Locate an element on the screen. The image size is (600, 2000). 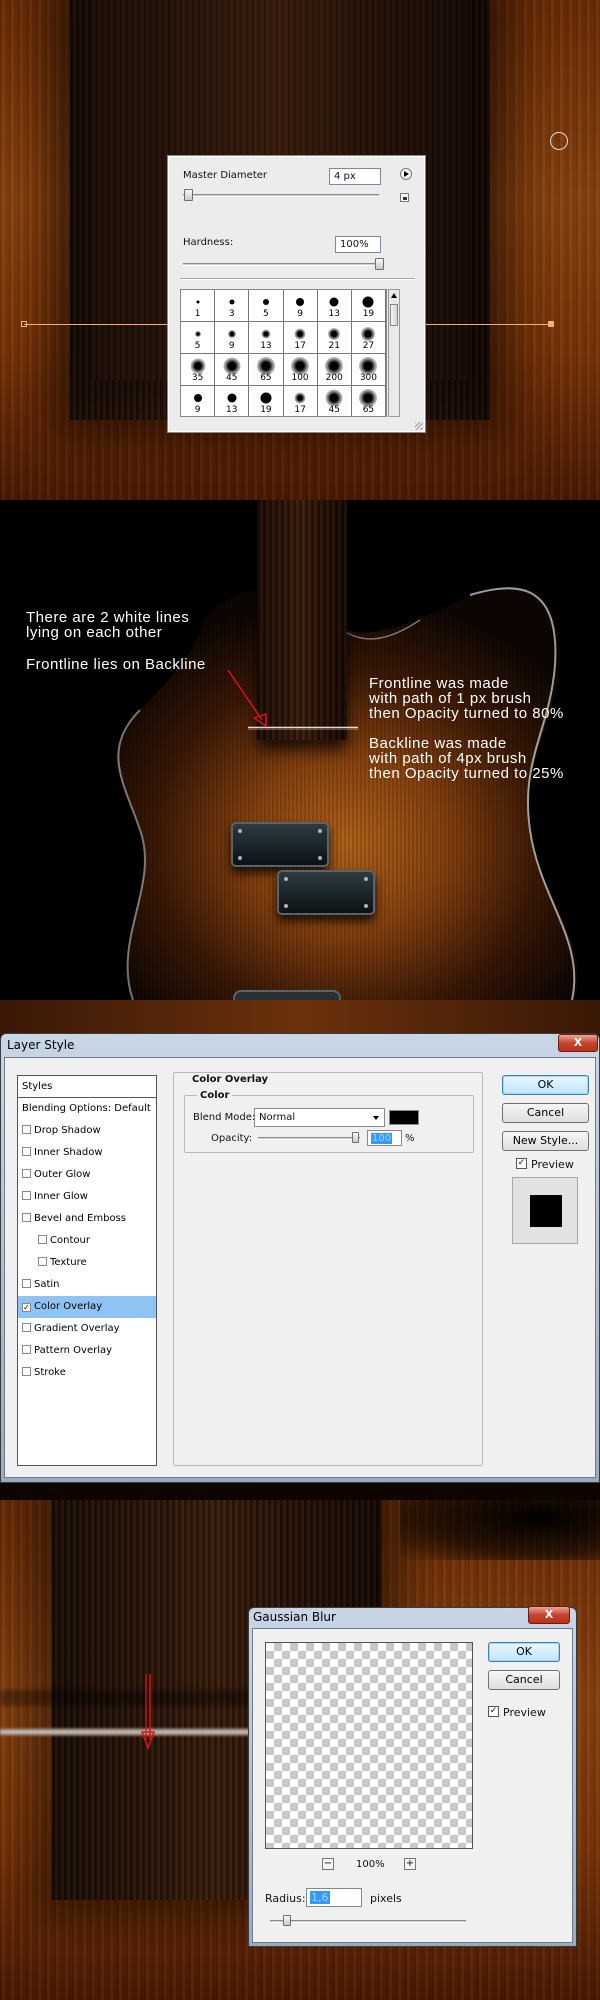
preview-checkbox: ✓ is located at coordinates (521, 1163).